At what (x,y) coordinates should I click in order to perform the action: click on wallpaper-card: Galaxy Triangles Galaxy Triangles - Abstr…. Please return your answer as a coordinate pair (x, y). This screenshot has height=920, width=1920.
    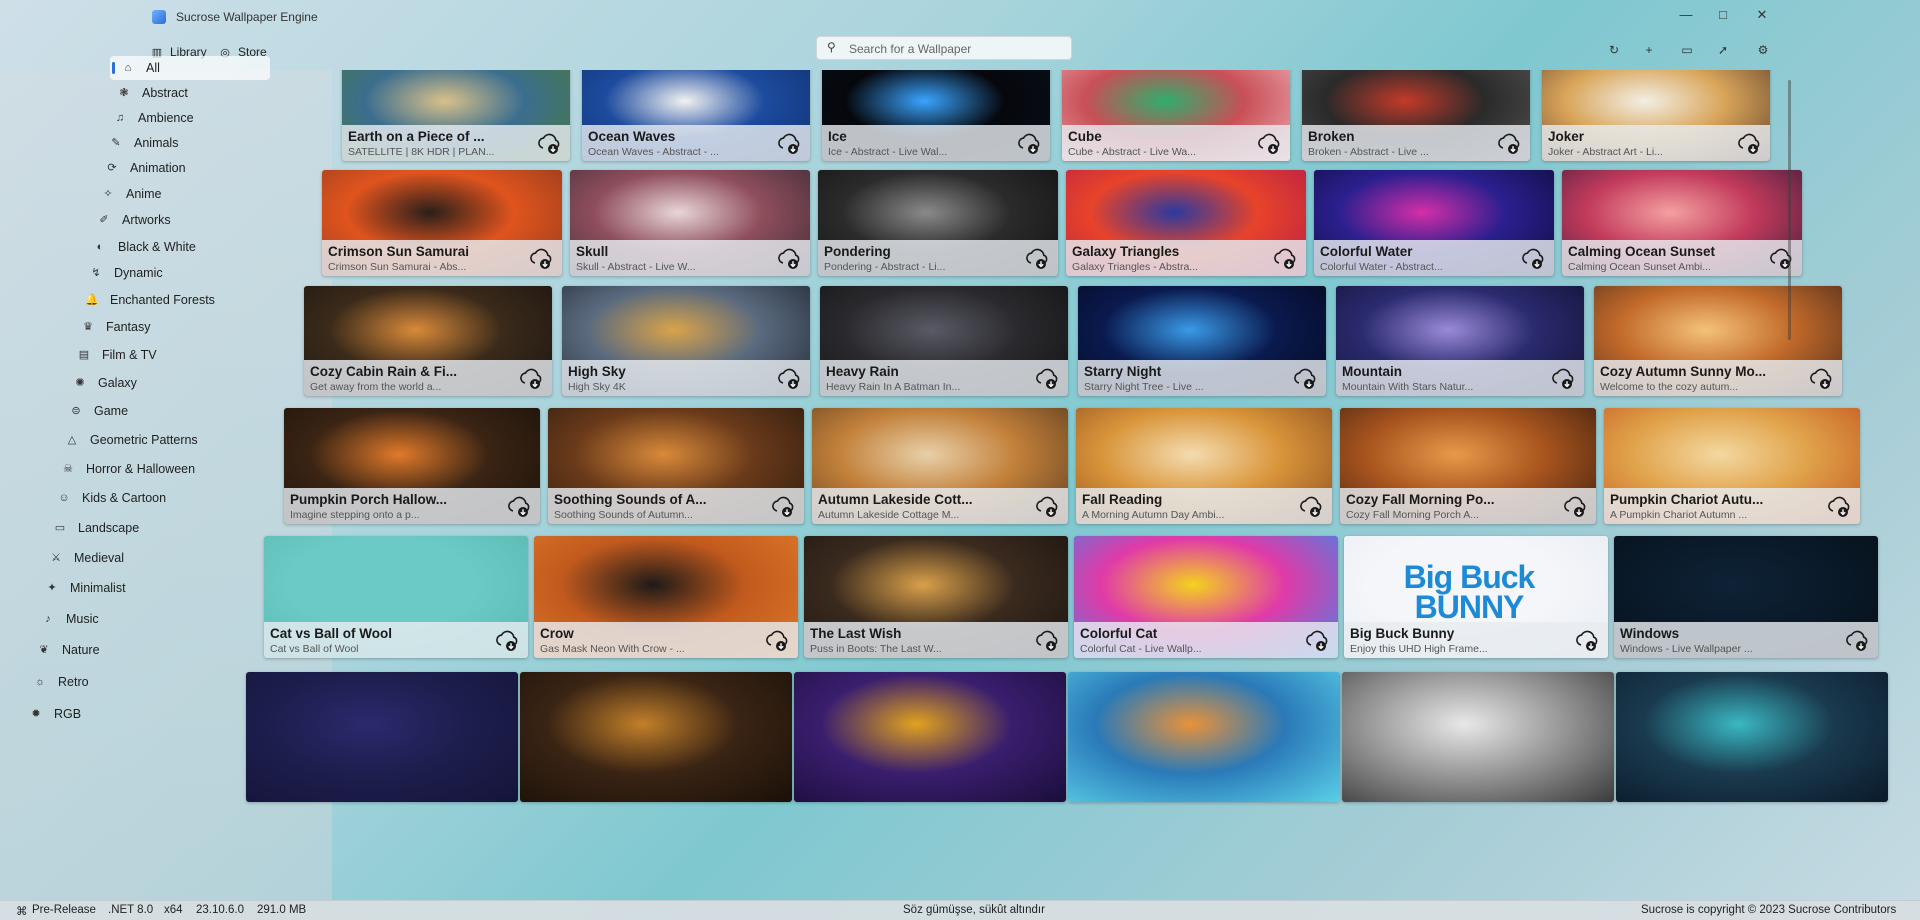
    Looking at the image, I should click on (1186, 223).